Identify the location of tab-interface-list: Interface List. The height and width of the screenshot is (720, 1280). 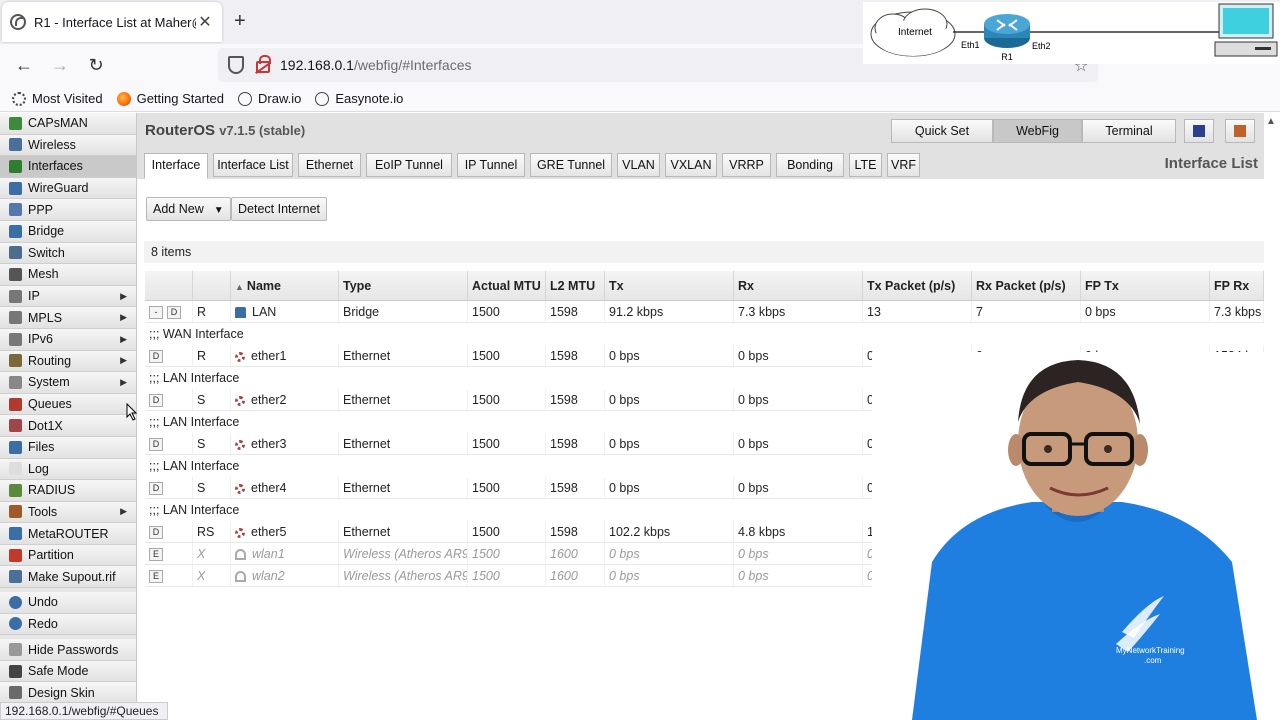
(253, 165).